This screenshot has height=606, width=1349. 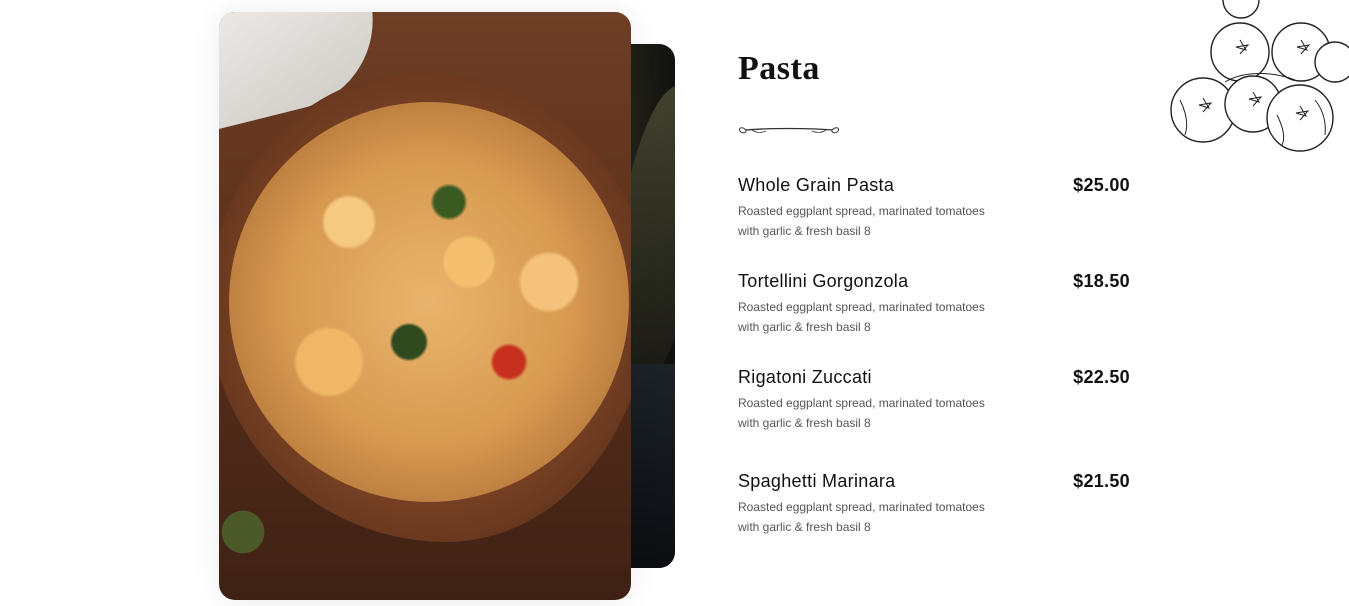 What do you see at coordinates (823, 281) in the screenshot?
I see `menu-item-name: Tortellini Gorgonzola` at bounding box center [823, 281].